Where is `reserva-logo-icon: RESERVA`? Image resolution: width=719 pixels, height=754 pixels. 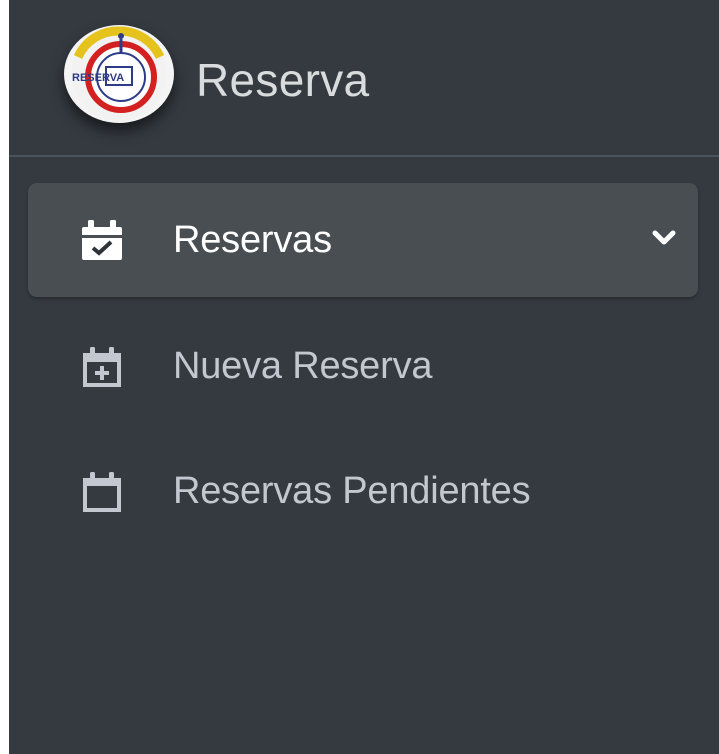
reserva-logo-icon: RESERVA is located at coordinates (119, 73).